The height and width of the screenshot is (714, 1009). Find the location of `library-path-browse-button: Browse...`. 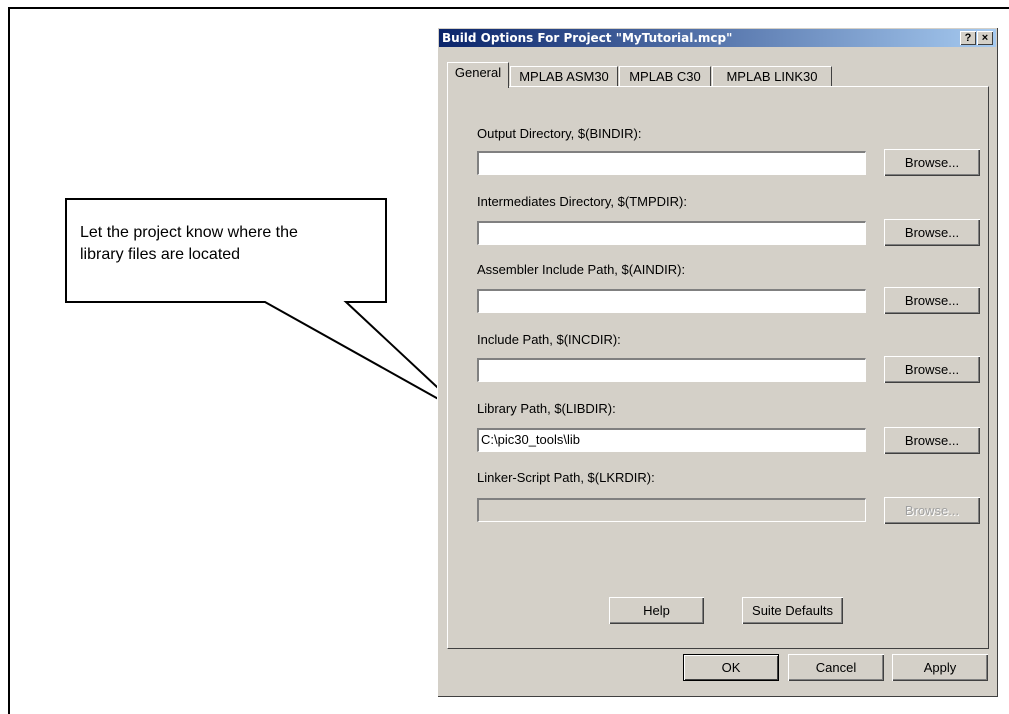

library-path-browse-button: Browse... is located at coordinates (932, 440).